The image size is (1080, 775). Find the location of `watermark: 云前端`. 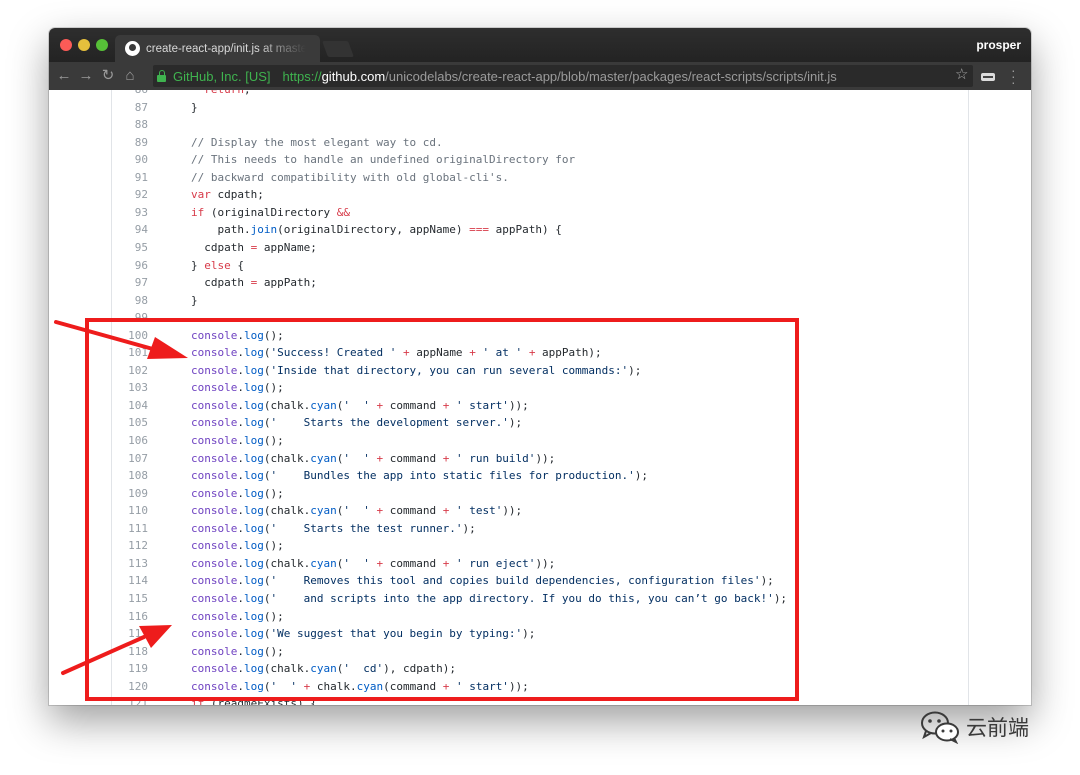

watermark: 云前端 is located at coordinates (974, 727).